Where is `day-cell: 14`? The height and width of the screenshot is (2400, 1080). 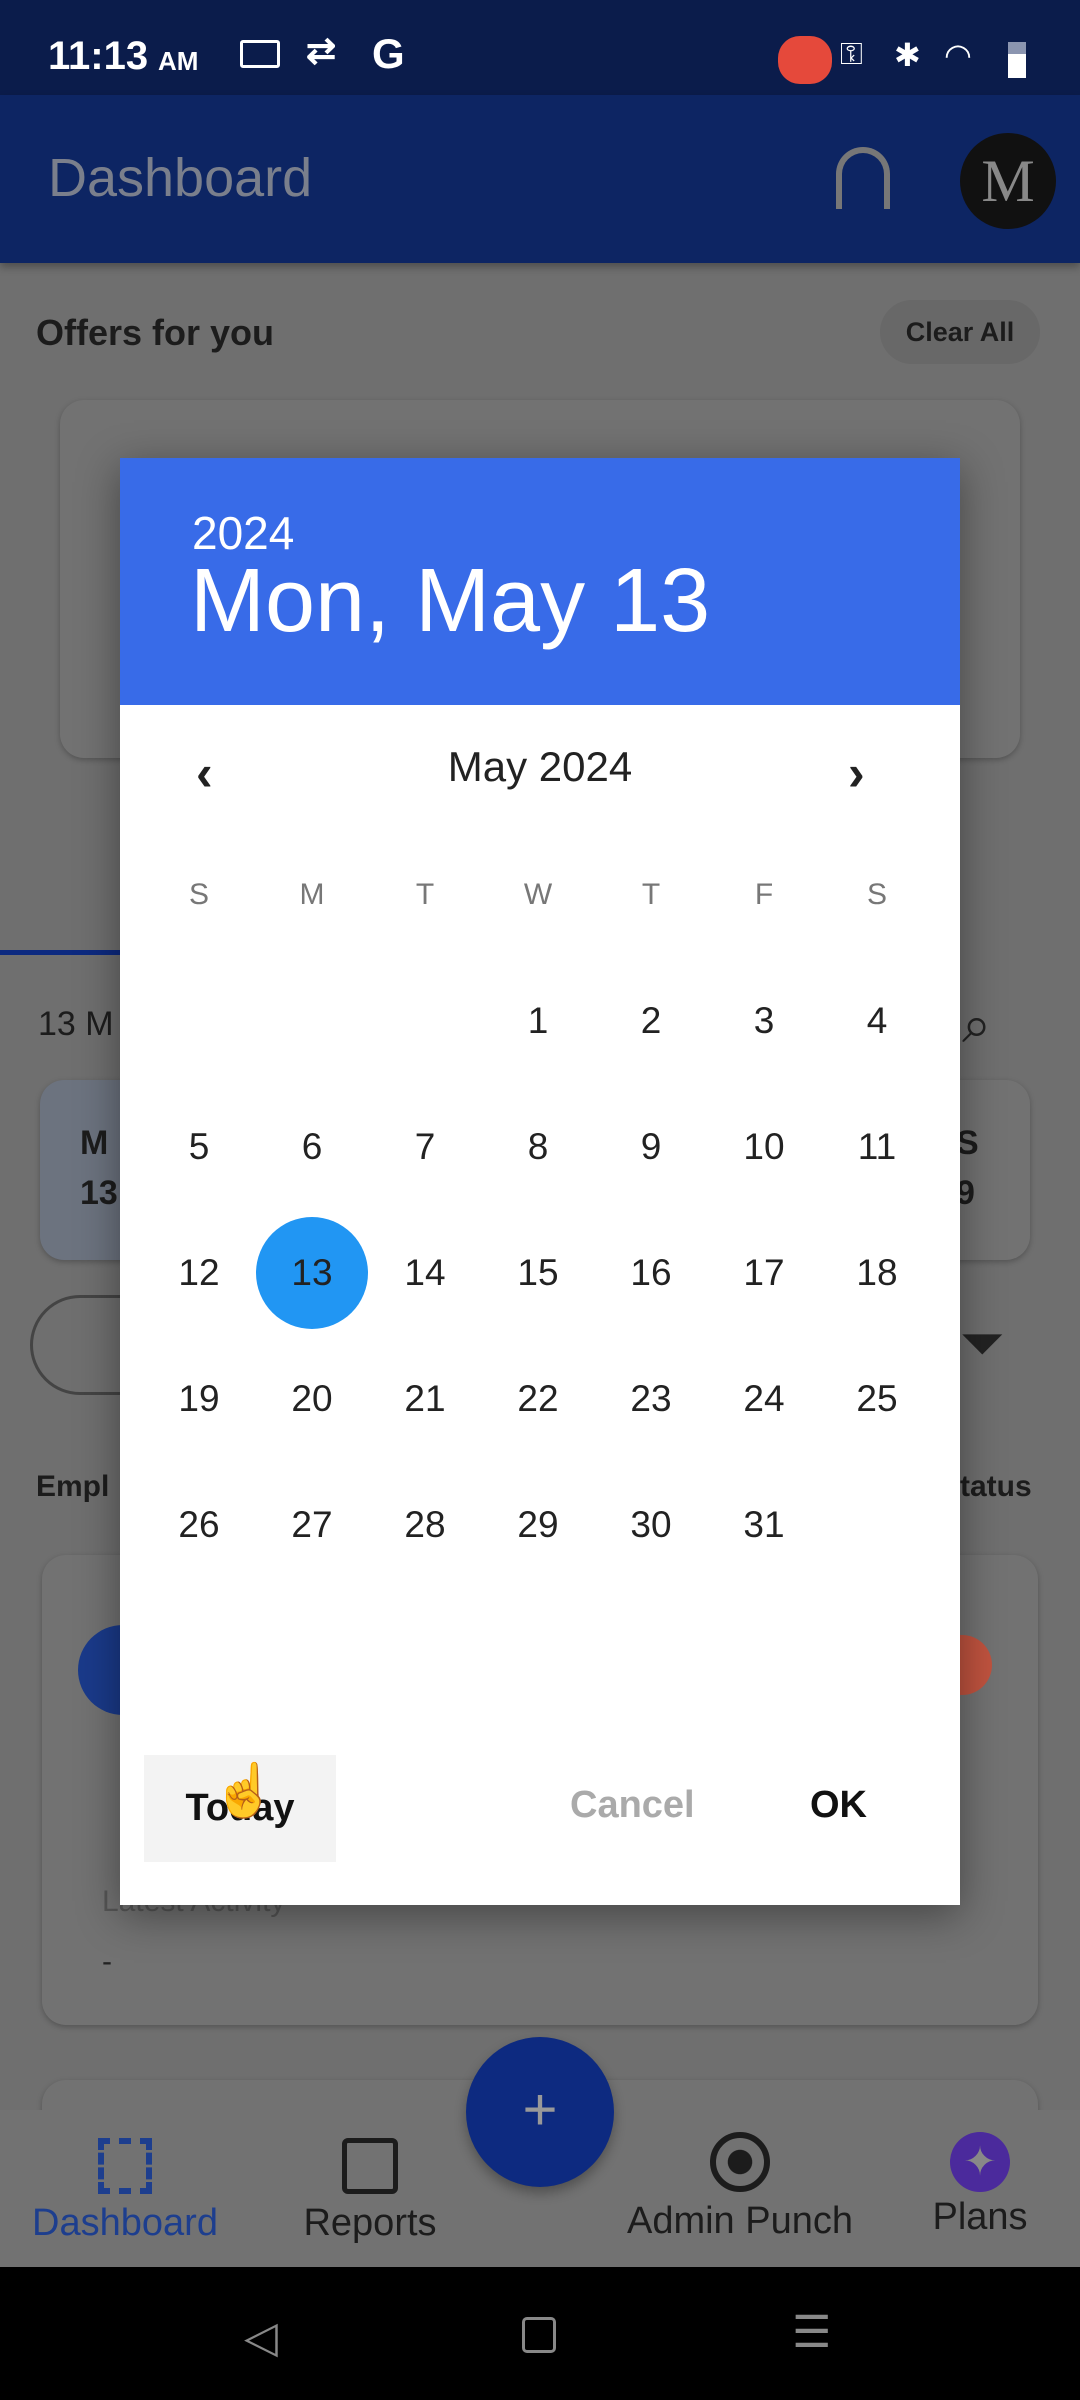
day-cell: 14 is located at coordinates (425, 1273).